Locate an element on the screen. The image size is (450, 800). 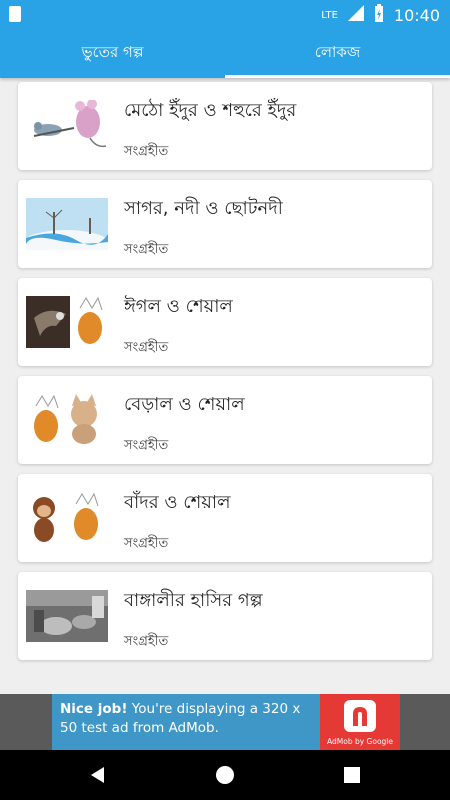
story-title: ঈগল ও শেয়াল is located at coordinates (178, 306).